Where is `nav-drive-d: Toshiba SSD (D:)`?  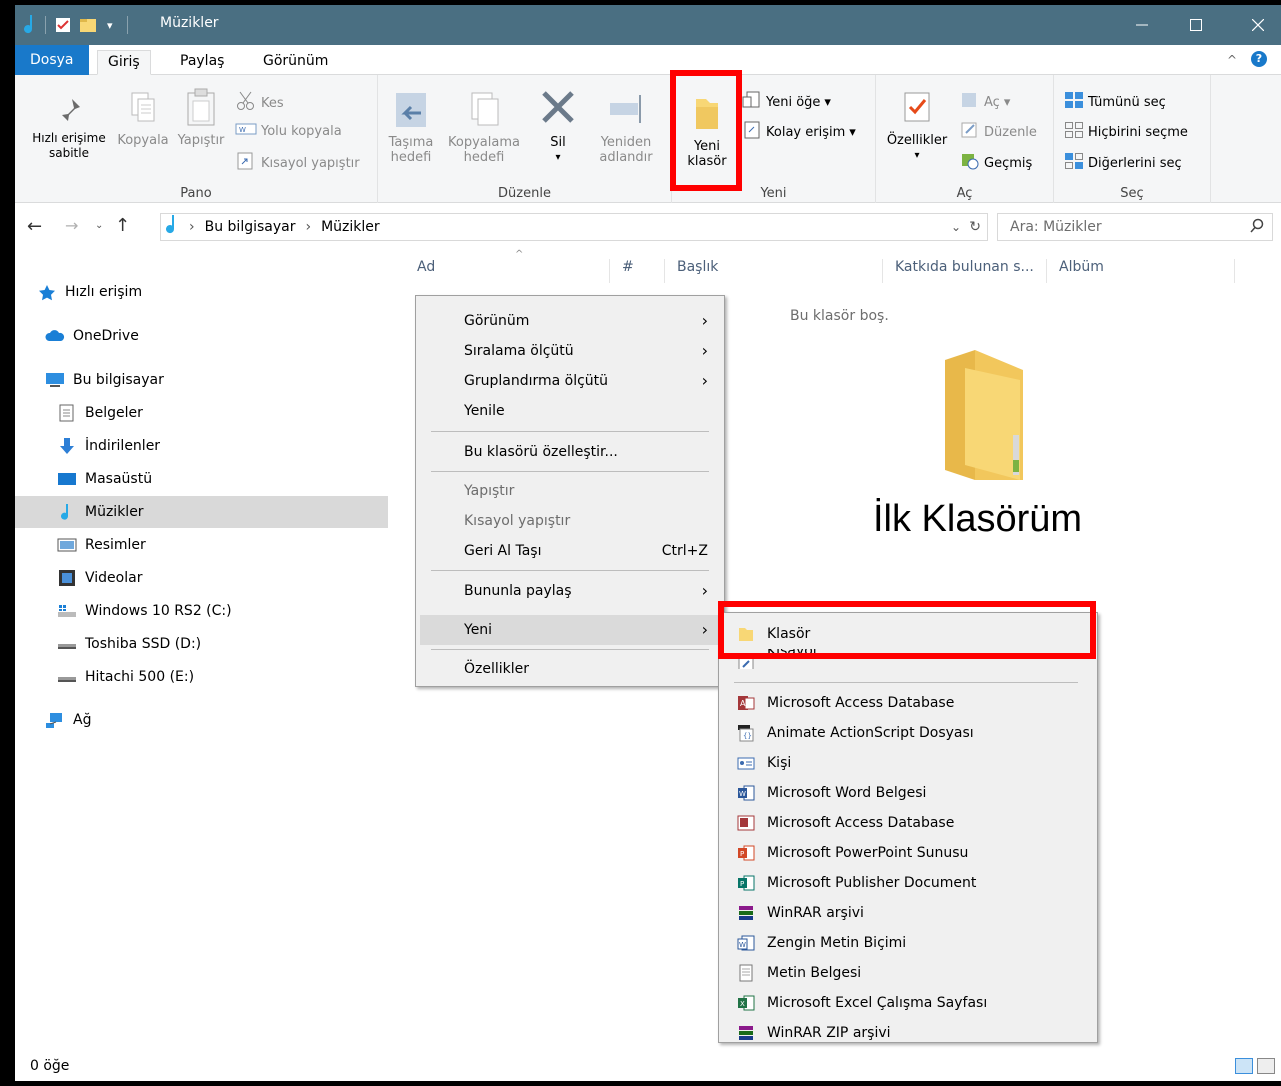 nav-drive-d: Toshiba SSD (D:) is located at coordinates (201, 644).